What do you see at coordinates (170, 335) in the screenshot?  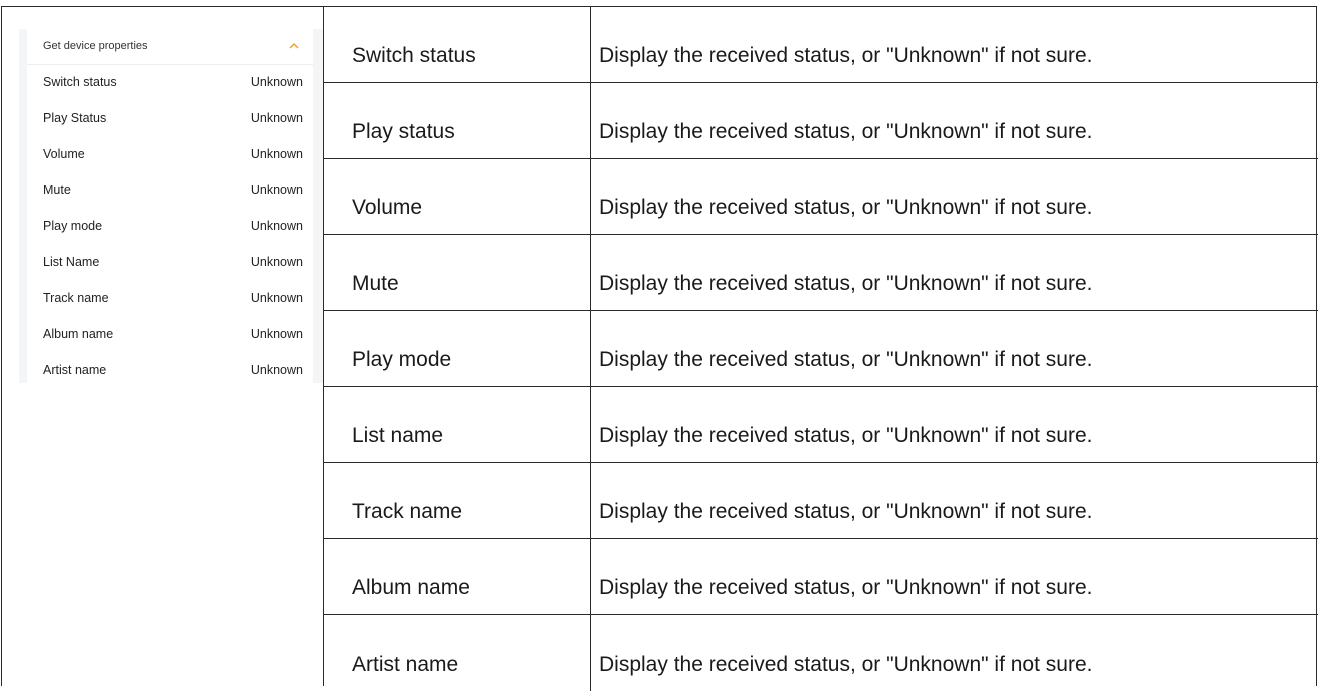 I see `property-row: Album name Unknown` at bounding box center [170, 335].